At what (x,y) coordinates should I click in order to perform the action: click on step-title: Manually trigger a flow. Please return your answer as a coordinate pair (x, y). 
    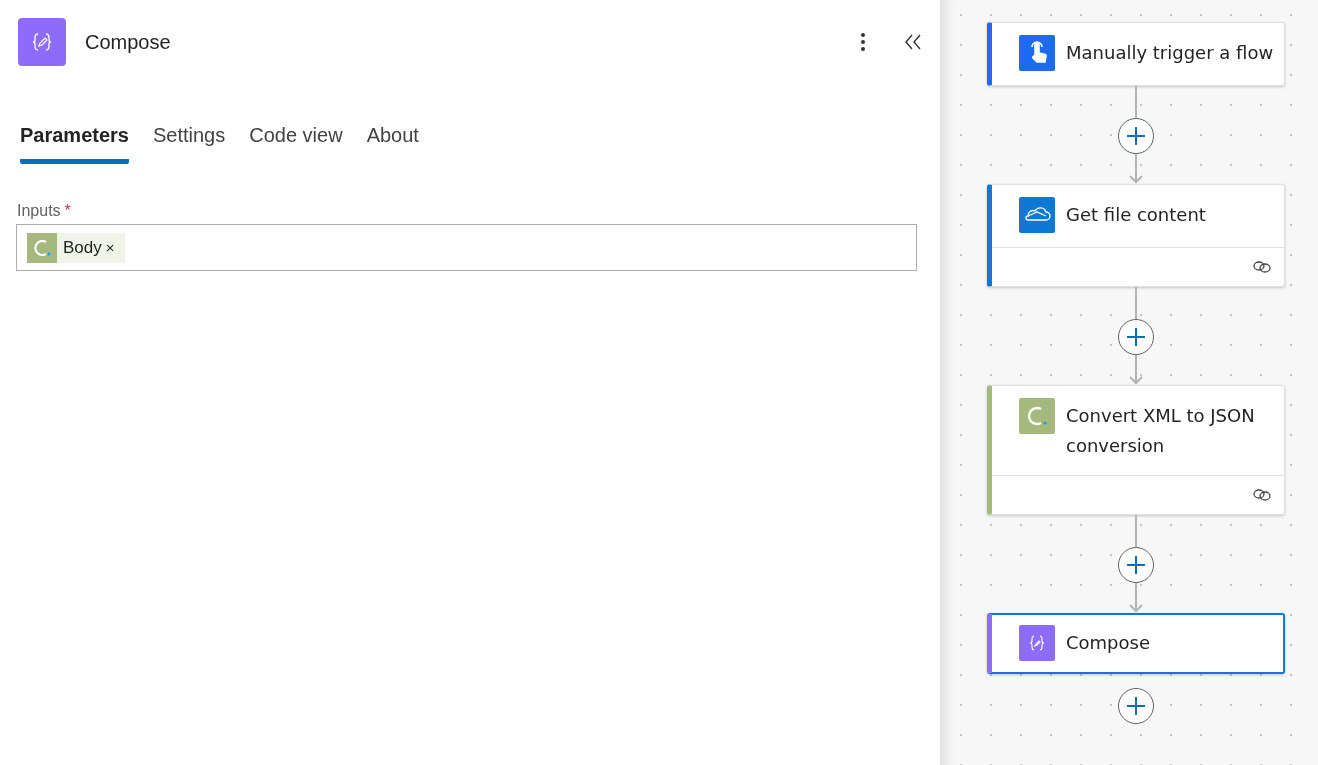
    Looking at the image, I should click on (1170, 53).